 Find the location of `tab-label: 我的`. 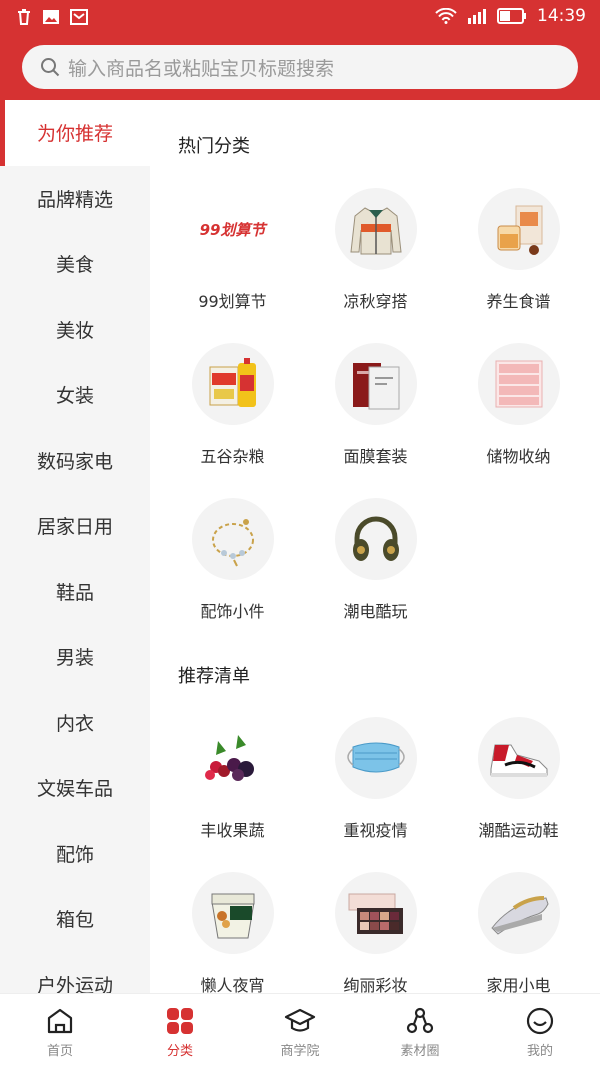

tab-label: 我的 is located at coordinates (539, 1051).